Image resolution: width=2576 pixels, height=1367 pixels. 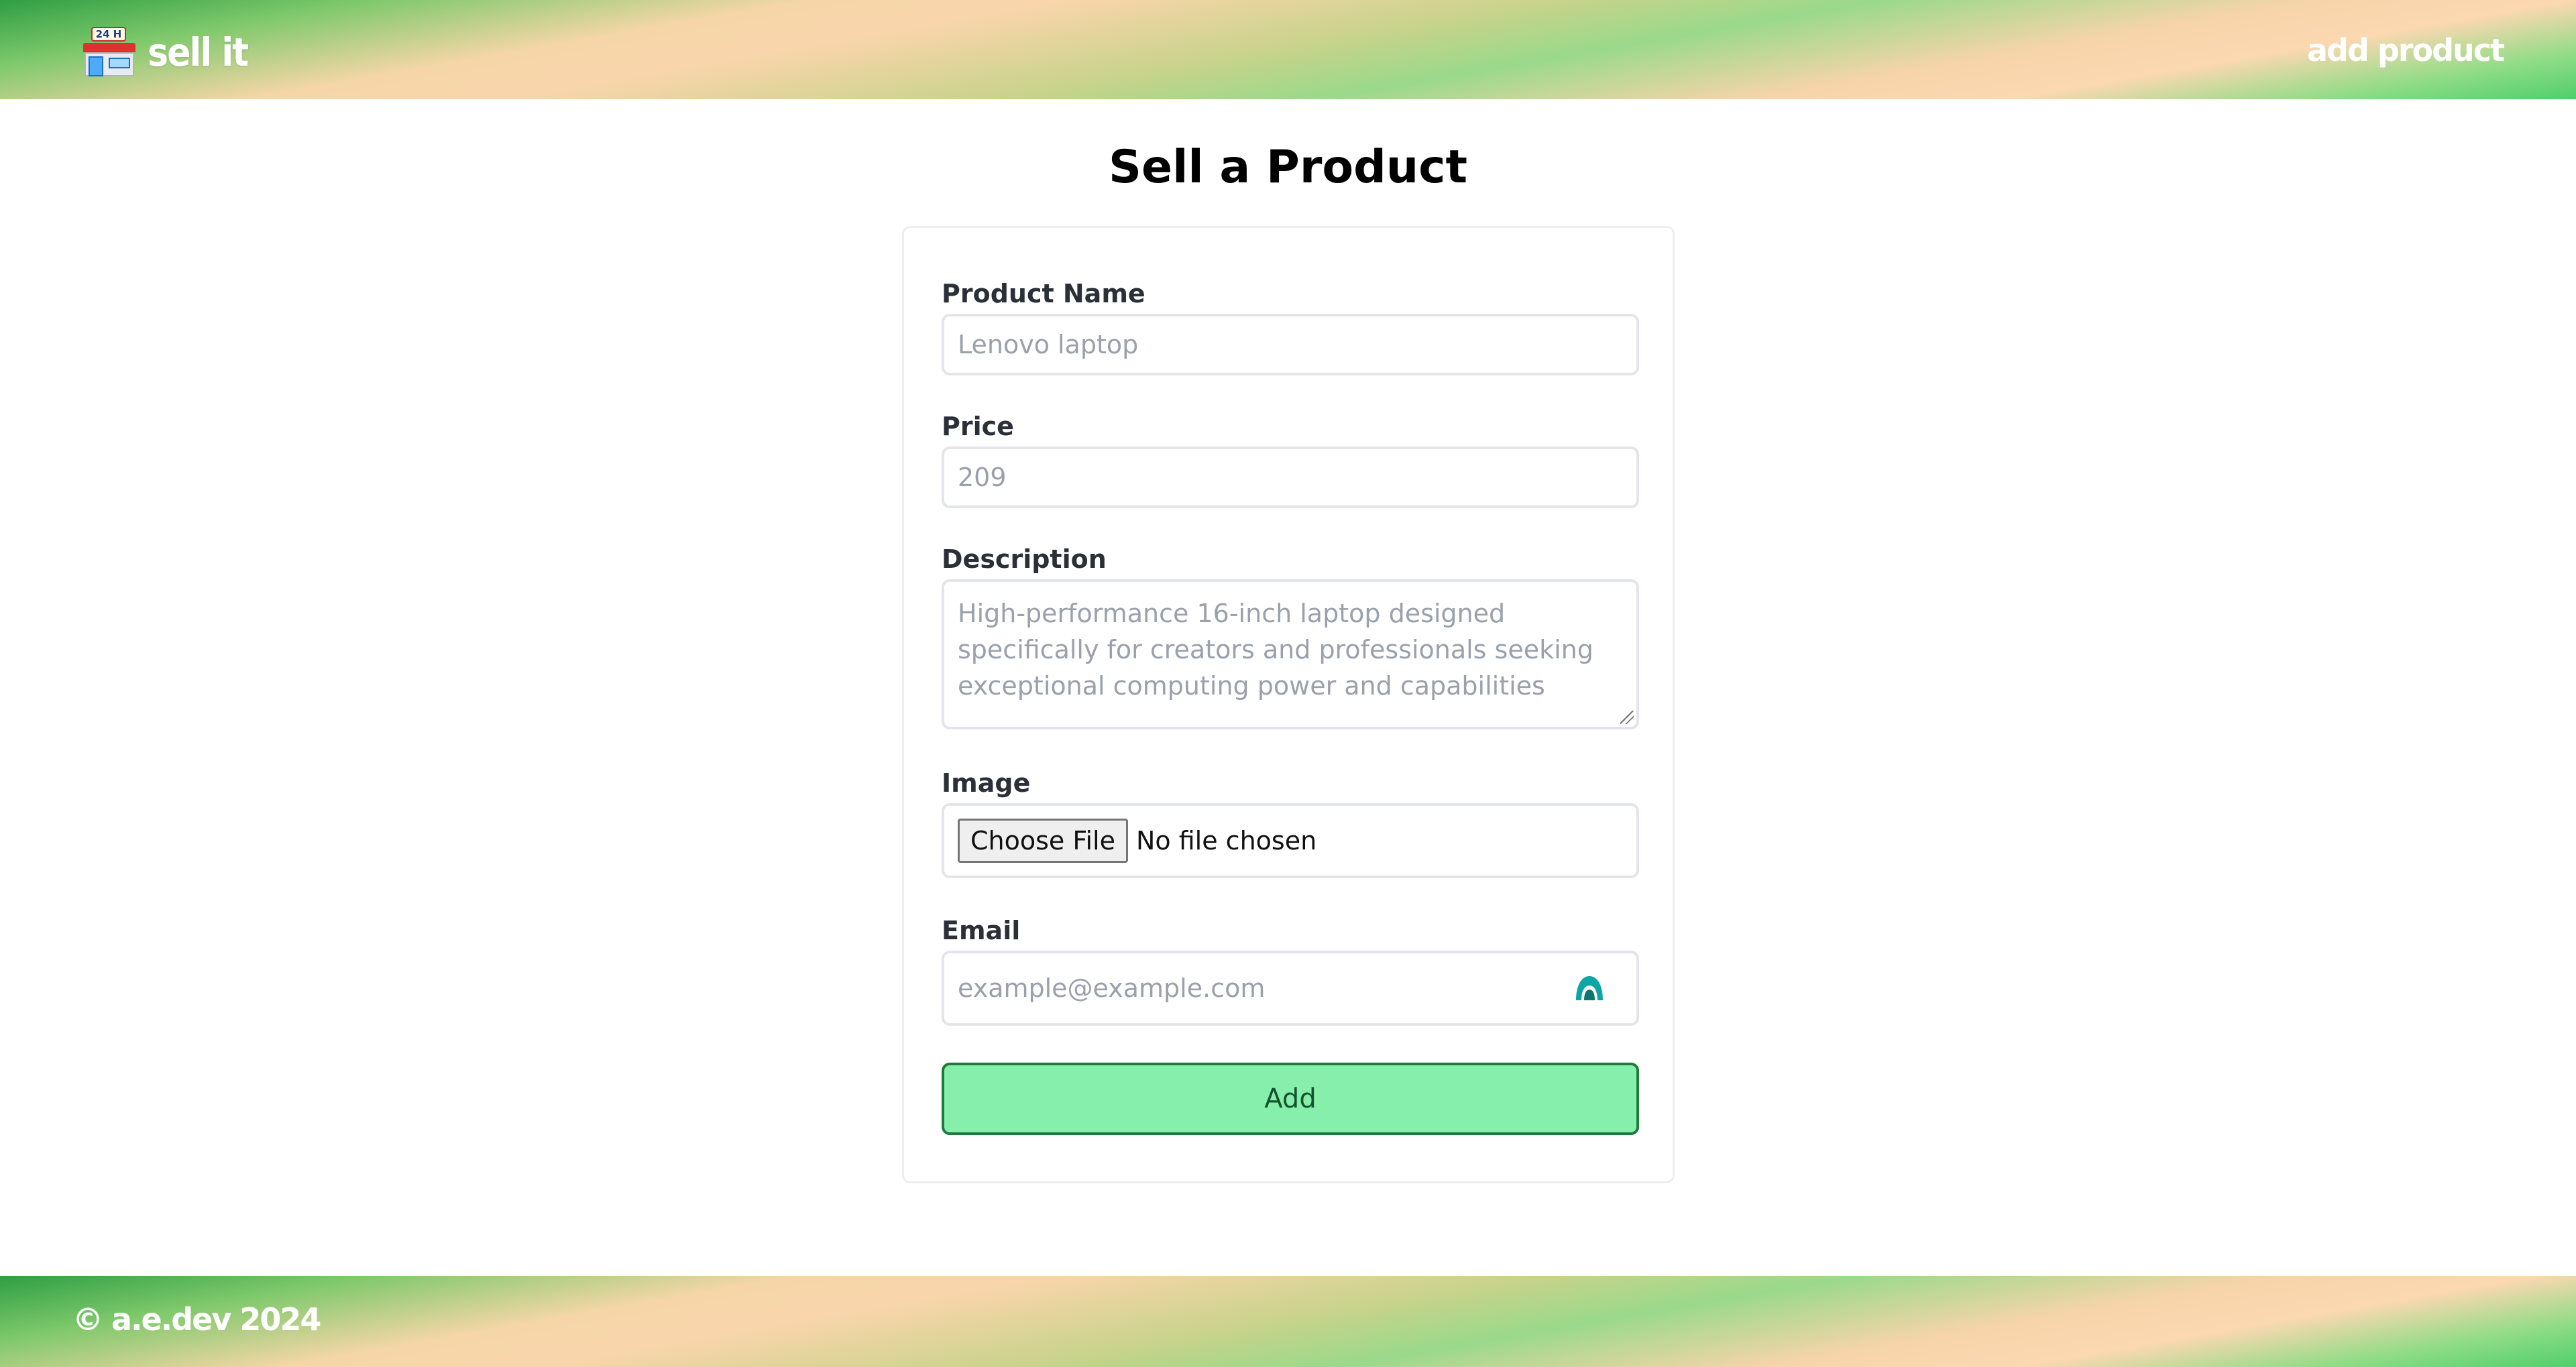 What do you see at coordinates (1589, 988) in the screenshot?
I see `password-manager-icon` at bounding box center [1589, 988].